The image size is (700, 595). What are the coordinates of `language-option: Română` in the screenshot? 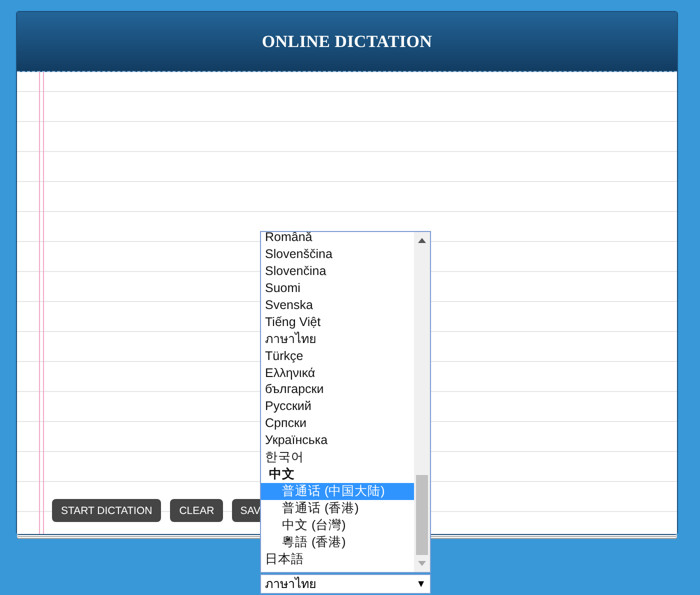 It's located at (337, 239).